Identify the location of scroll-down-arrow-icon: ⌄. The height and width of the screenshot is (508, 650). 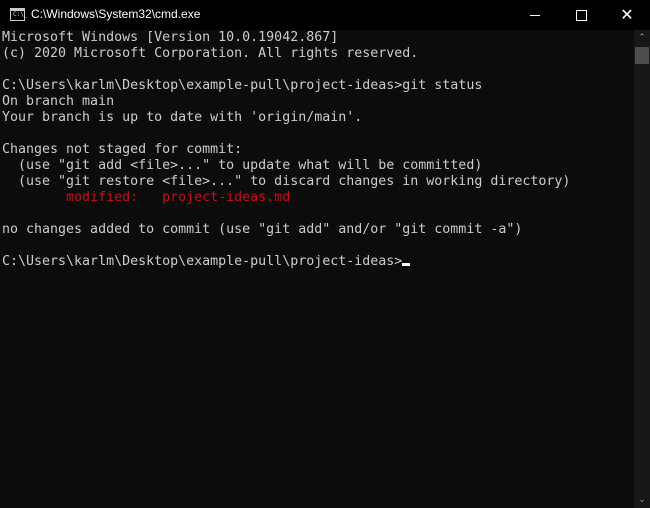
(642, 500).